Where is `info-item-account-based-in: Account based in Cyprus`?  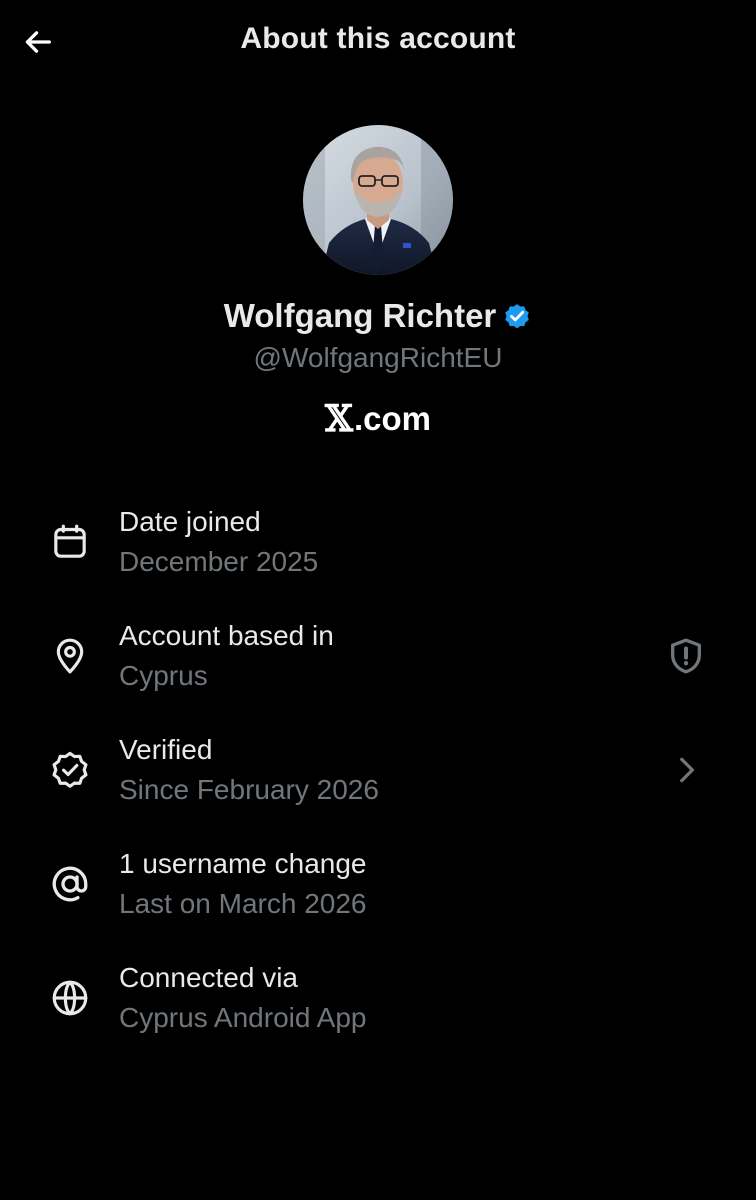 info-item-account-based-in: Account based in Cyprus is located at coordinates (378, 664).